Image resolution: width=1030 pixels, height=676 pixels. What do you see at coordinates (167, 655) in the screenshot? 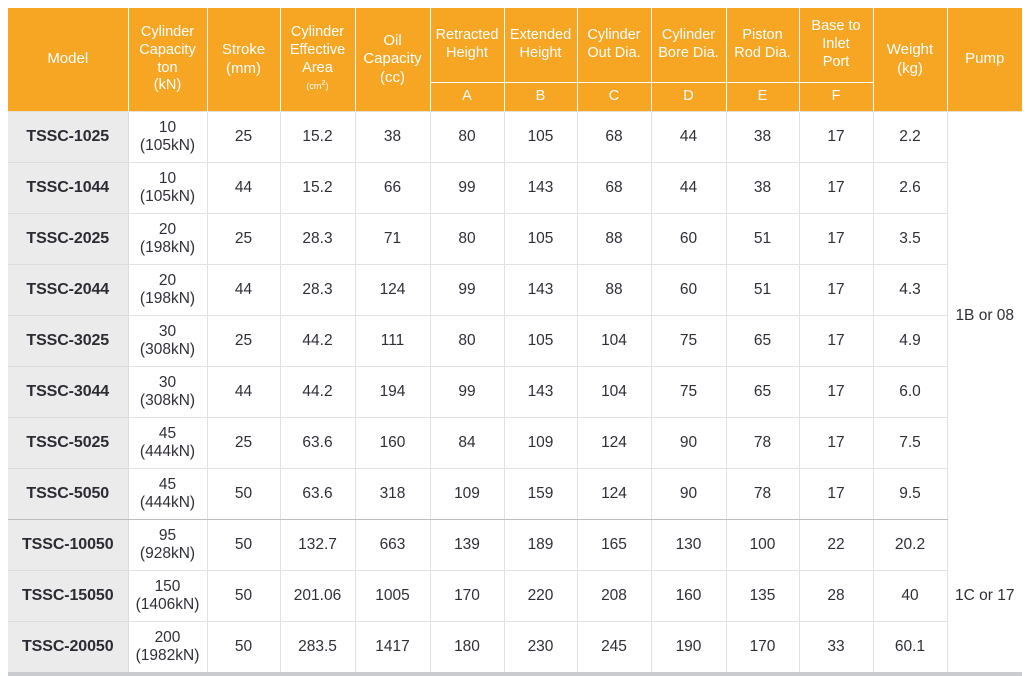
I see `capacity-kn: (1982kN)` at bounding box center [167, 655].